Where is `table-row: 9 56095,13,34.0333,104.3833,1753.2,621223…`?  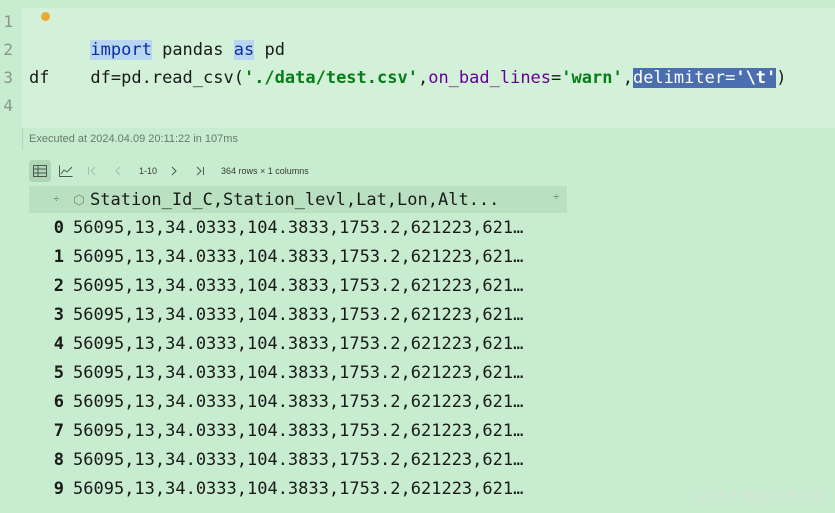 table-row: 9 56095,13,34.0333,104.3833,1753.2,621223… is located at coordinates (298, 488).